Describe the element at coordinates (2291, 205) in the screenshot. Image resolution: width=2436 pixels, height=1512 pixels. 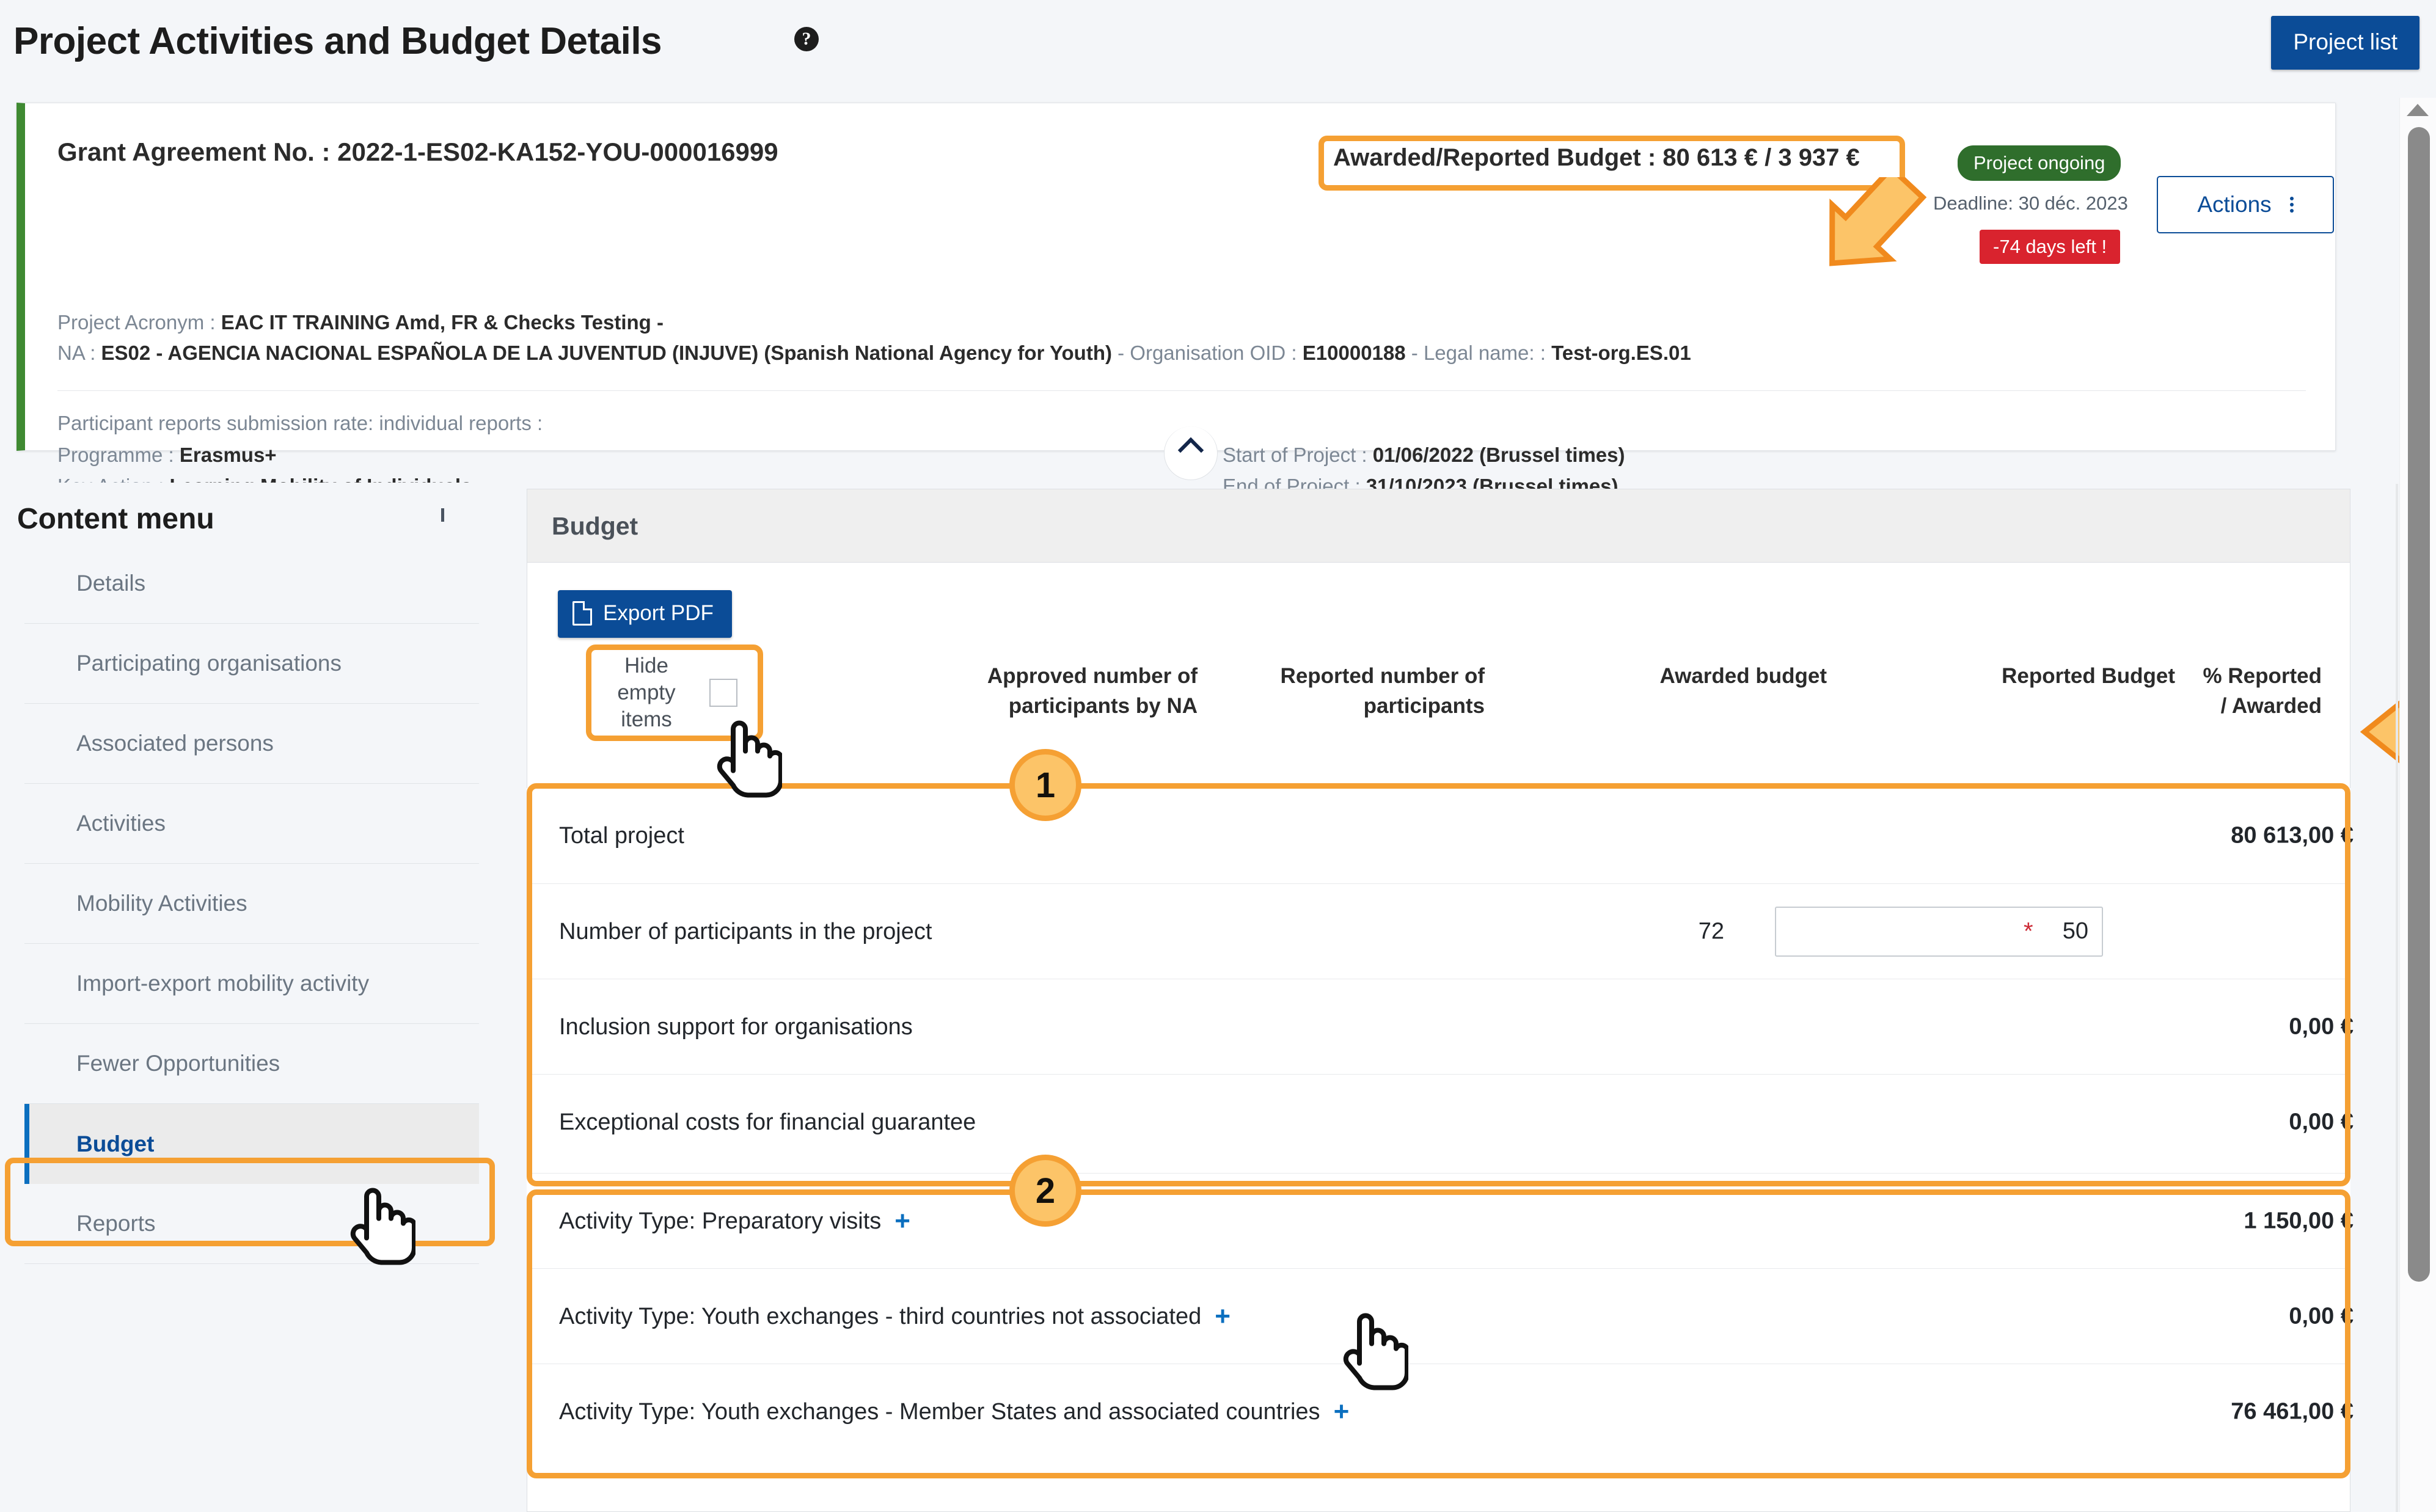
I see `kebab-menu-icon` at that location.